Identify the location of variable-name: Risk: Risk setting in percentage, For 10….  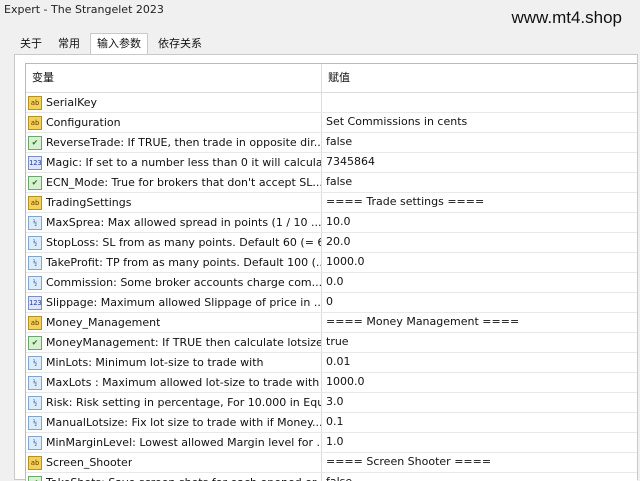
(183, 402).